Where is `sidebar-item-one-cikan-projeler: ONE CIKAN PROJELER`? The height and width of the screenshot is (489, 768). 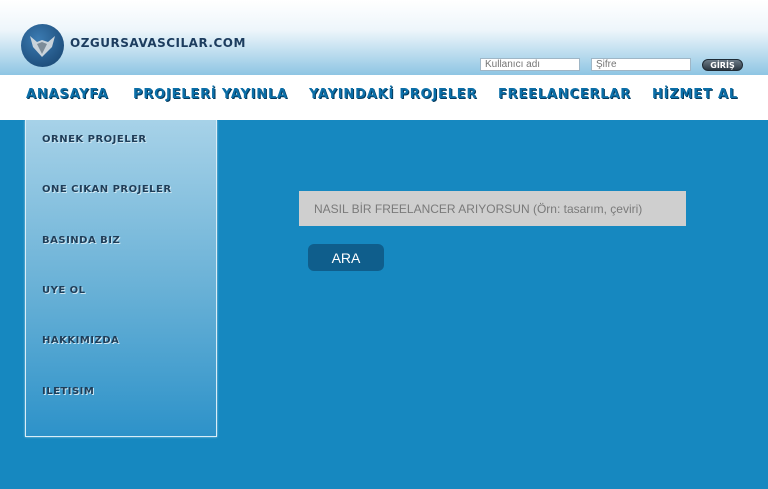
sidebar-item-one-cikan-projeler: ONE CIKAN PROJELER is located at coordinates (107, 189).